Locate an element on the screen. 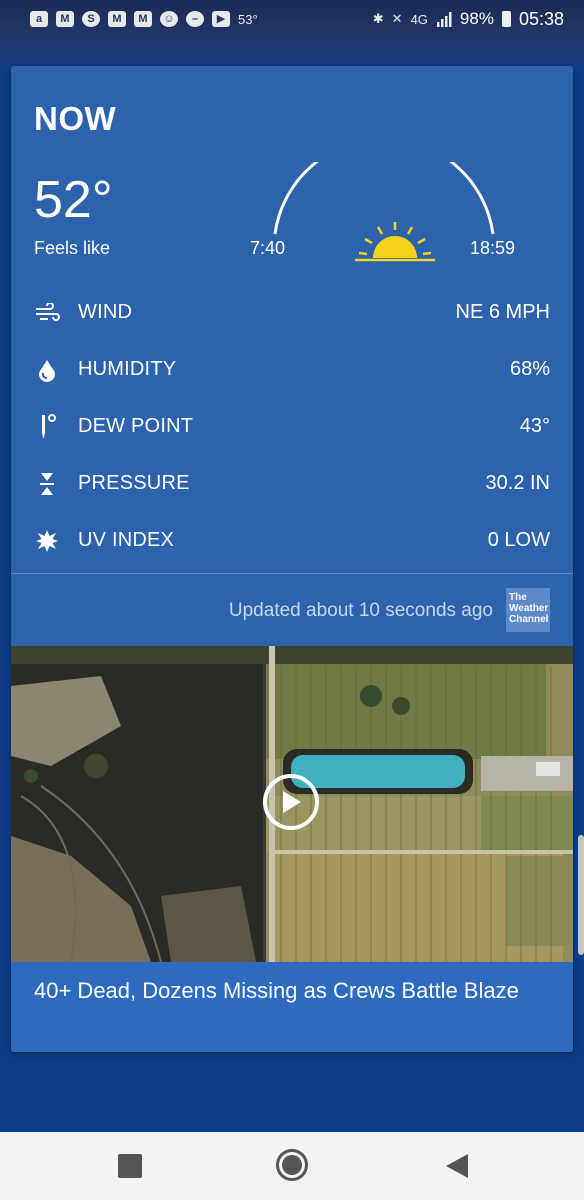 The width and height of the screenshot is (584, 1200). pressure-icon is located at coordinates (47, 484).